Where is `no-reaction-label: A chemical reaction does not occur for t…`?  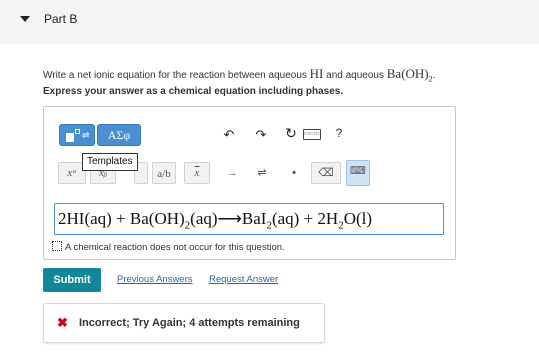 no-reaction-label: A chemical reaction does not occur for t… is located at coordinates (175, 247).